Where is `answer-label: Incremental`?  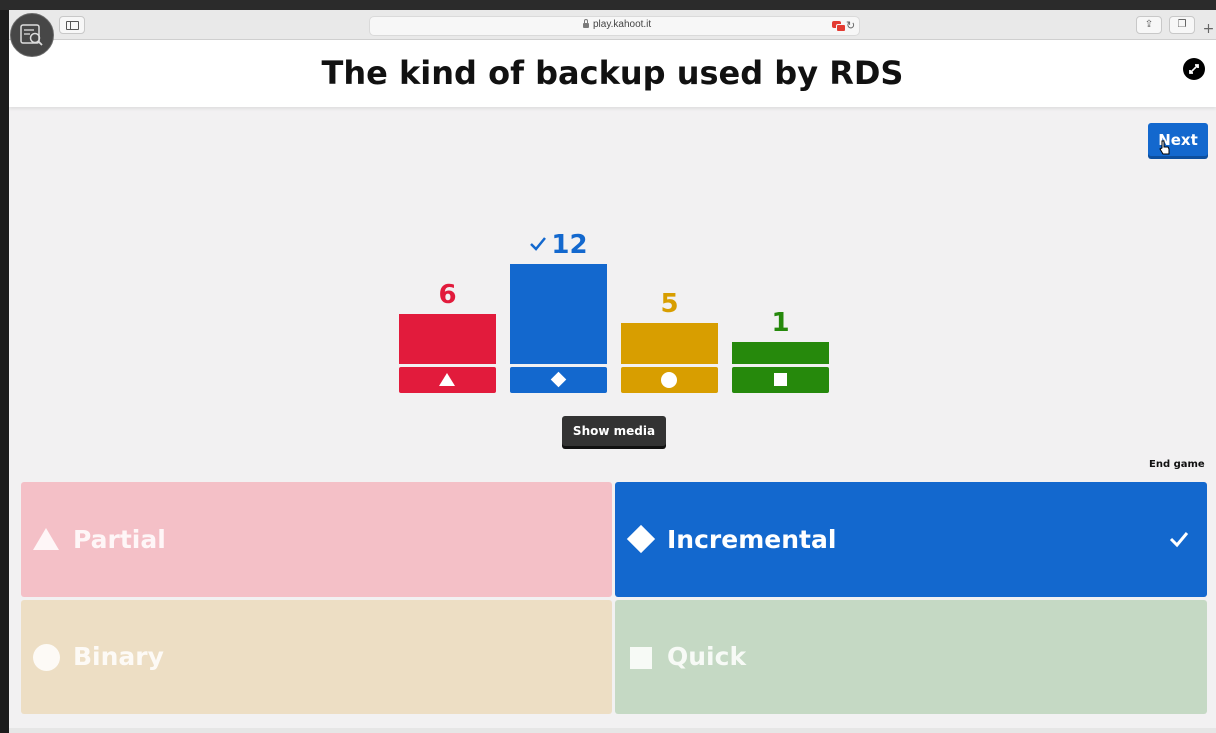 answer-label: Incremental is located at coordinates (752, 539).